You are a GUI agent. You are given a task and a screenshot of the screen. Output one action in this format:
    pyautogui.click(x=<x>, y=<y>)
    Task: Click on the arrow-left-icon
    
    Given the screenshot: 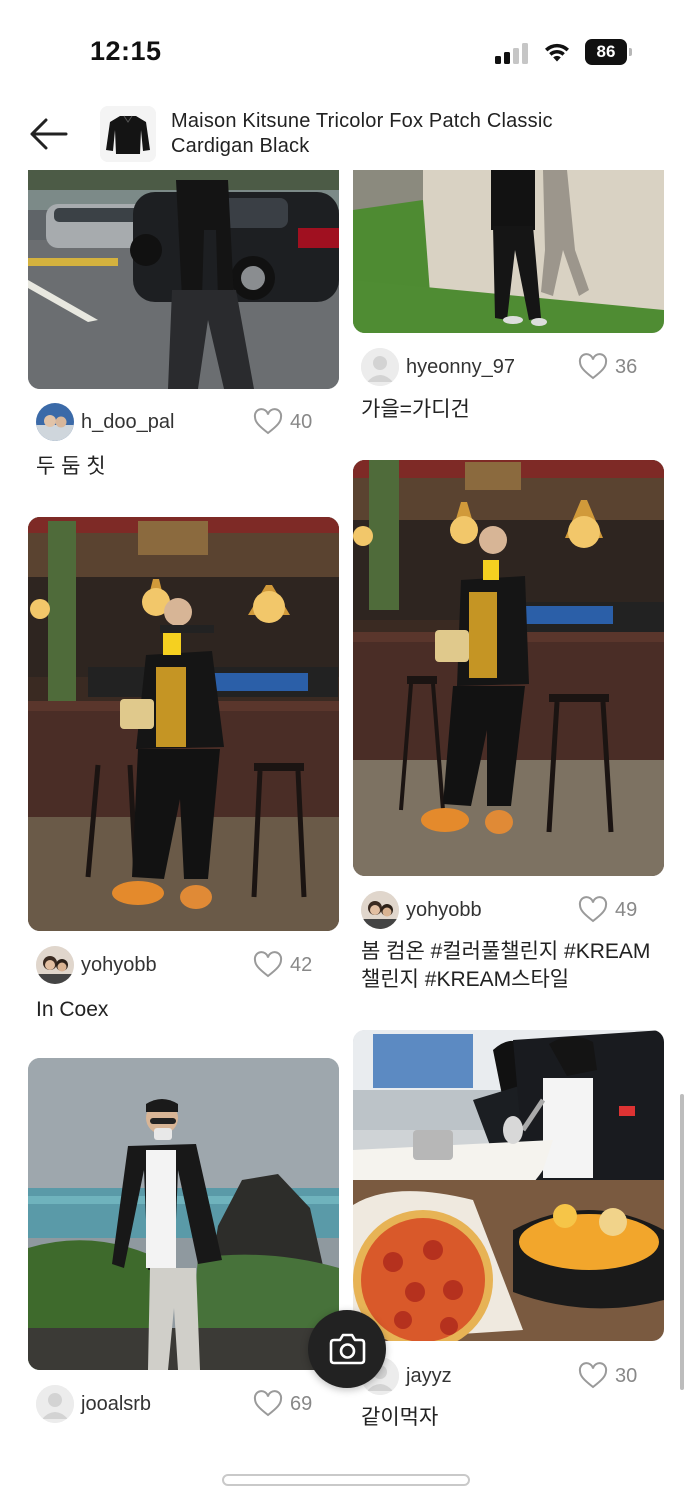 What is the action you would take?
    pyautogui.click(x=49, y=134)
    